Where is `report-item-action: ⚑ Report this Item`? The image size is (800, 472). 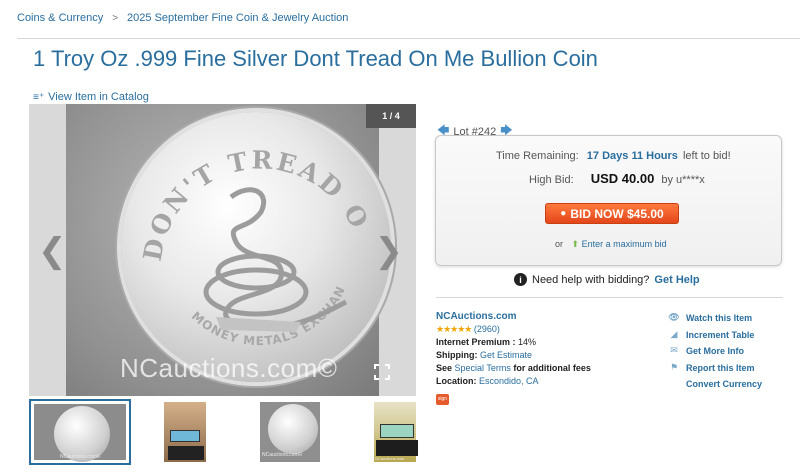 report-item-action: ⚑ Report this Item is located at coordinates (715, 368).